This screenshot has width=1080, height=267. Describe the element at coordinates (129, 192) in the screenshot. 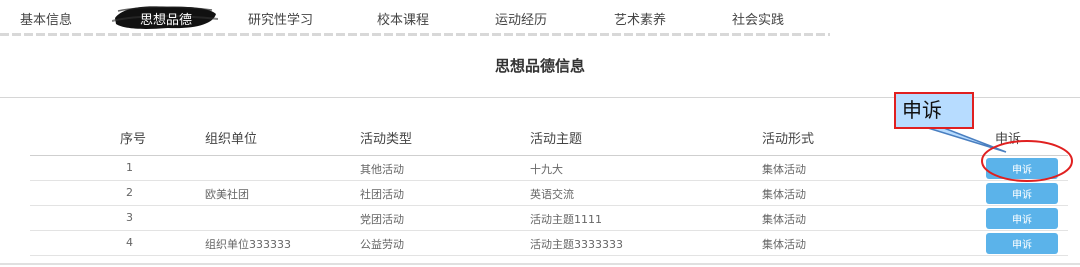

I see `cell-no: 2` at that location.